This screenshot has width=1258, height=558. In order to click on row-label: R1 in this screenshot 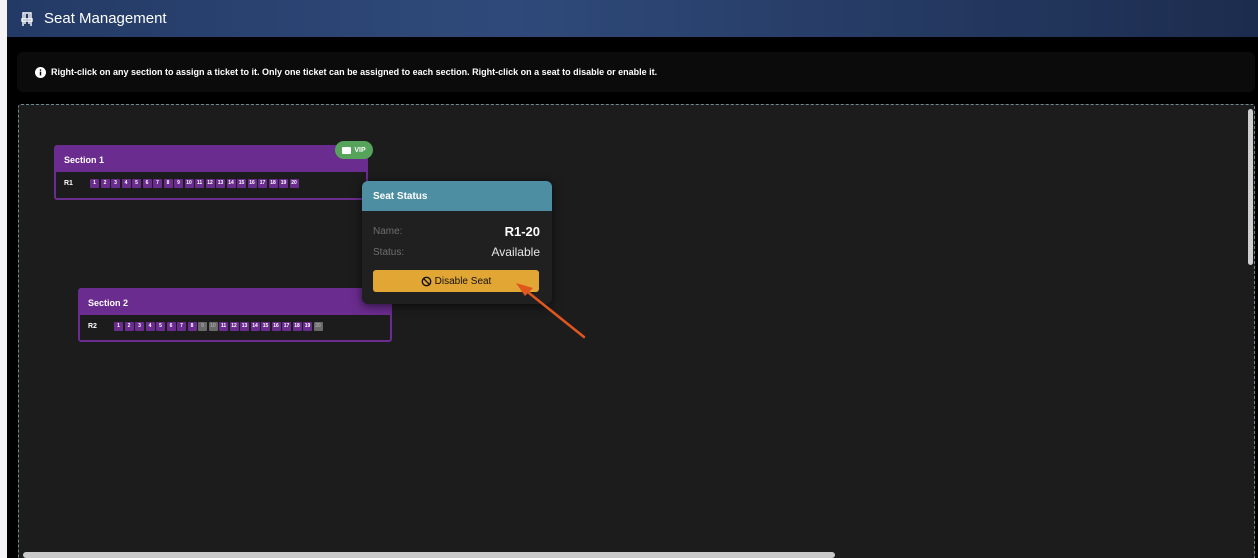, I will do `click(68, 183)`.